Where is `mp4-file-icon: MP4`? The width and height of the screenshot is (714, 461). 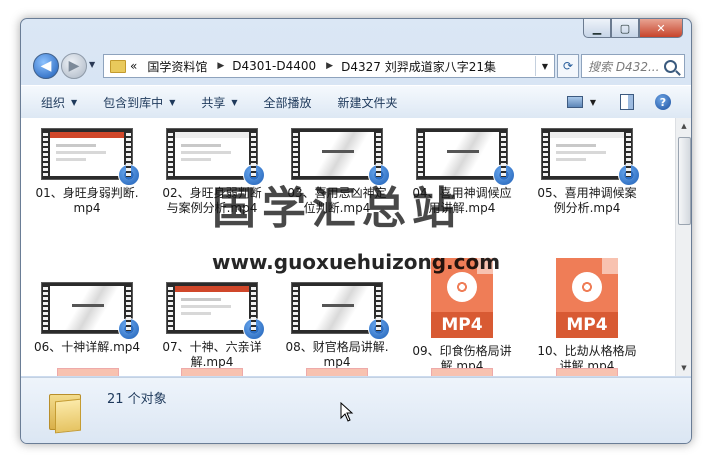
mp4-file-icon: MP4 is located at coordinates (587, 298).